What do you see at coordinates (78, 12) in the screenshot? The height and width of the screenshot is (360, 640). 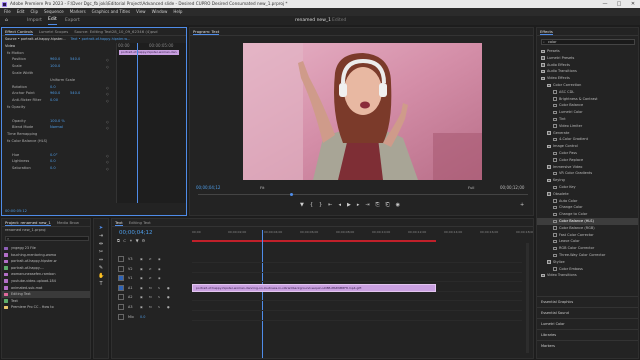 I see `menu-markers: Markers` at bounding box center [78, 12].